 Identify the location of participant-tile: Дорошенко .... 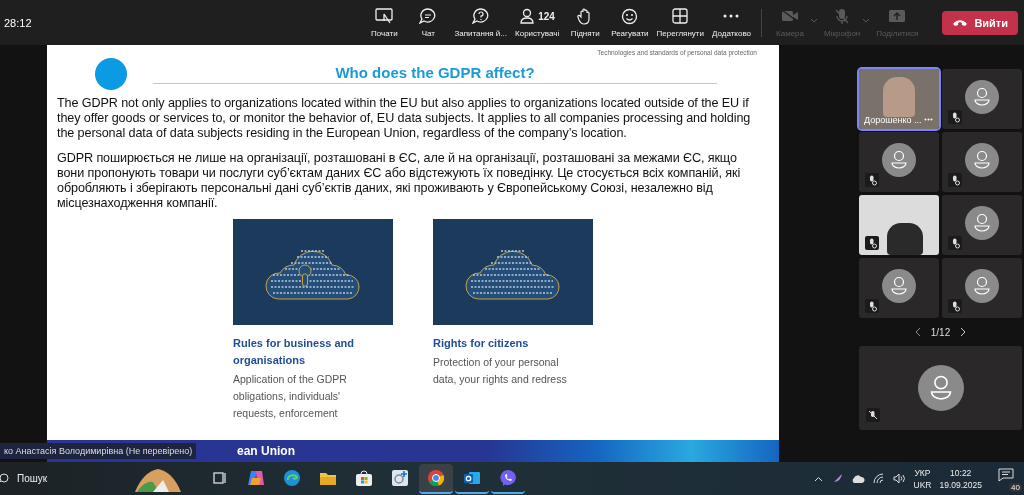
(899, 99).